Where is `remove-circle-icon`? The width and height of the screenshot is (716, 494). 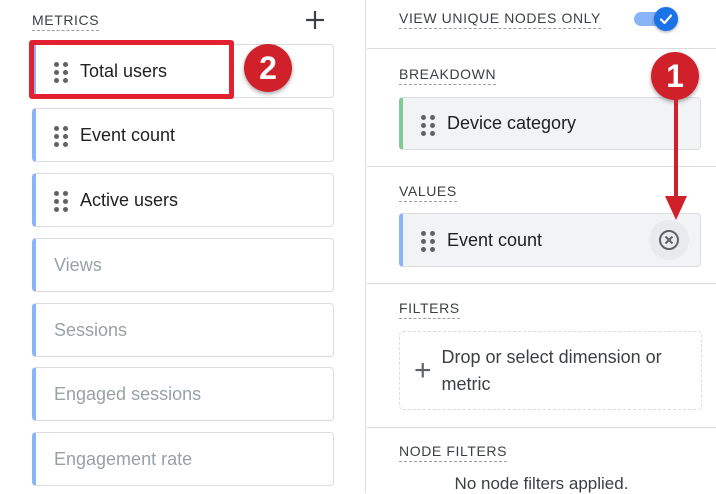
remove-circle-icon is located at coordinates (669, 240).